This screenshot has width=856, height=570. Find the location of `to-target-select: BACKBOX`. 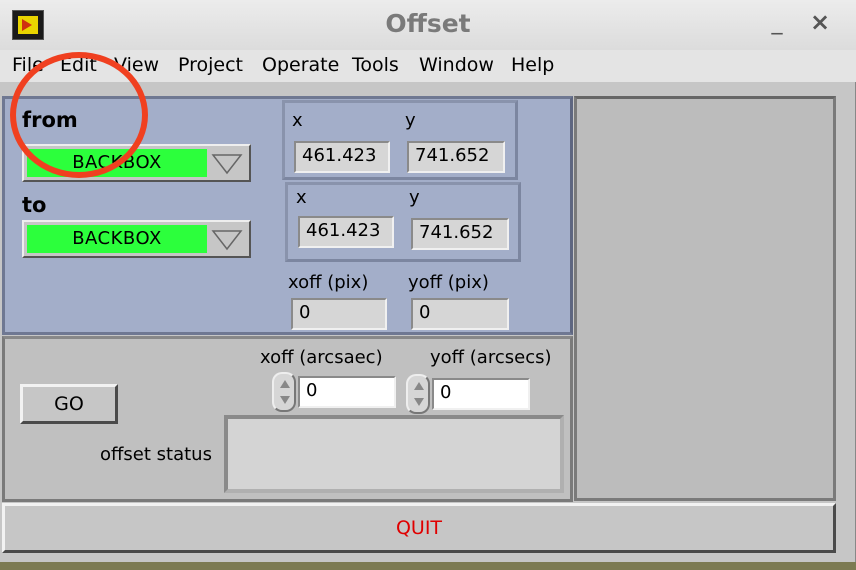

to-target-select: BACKBOX is located at coordinates (136, 239).